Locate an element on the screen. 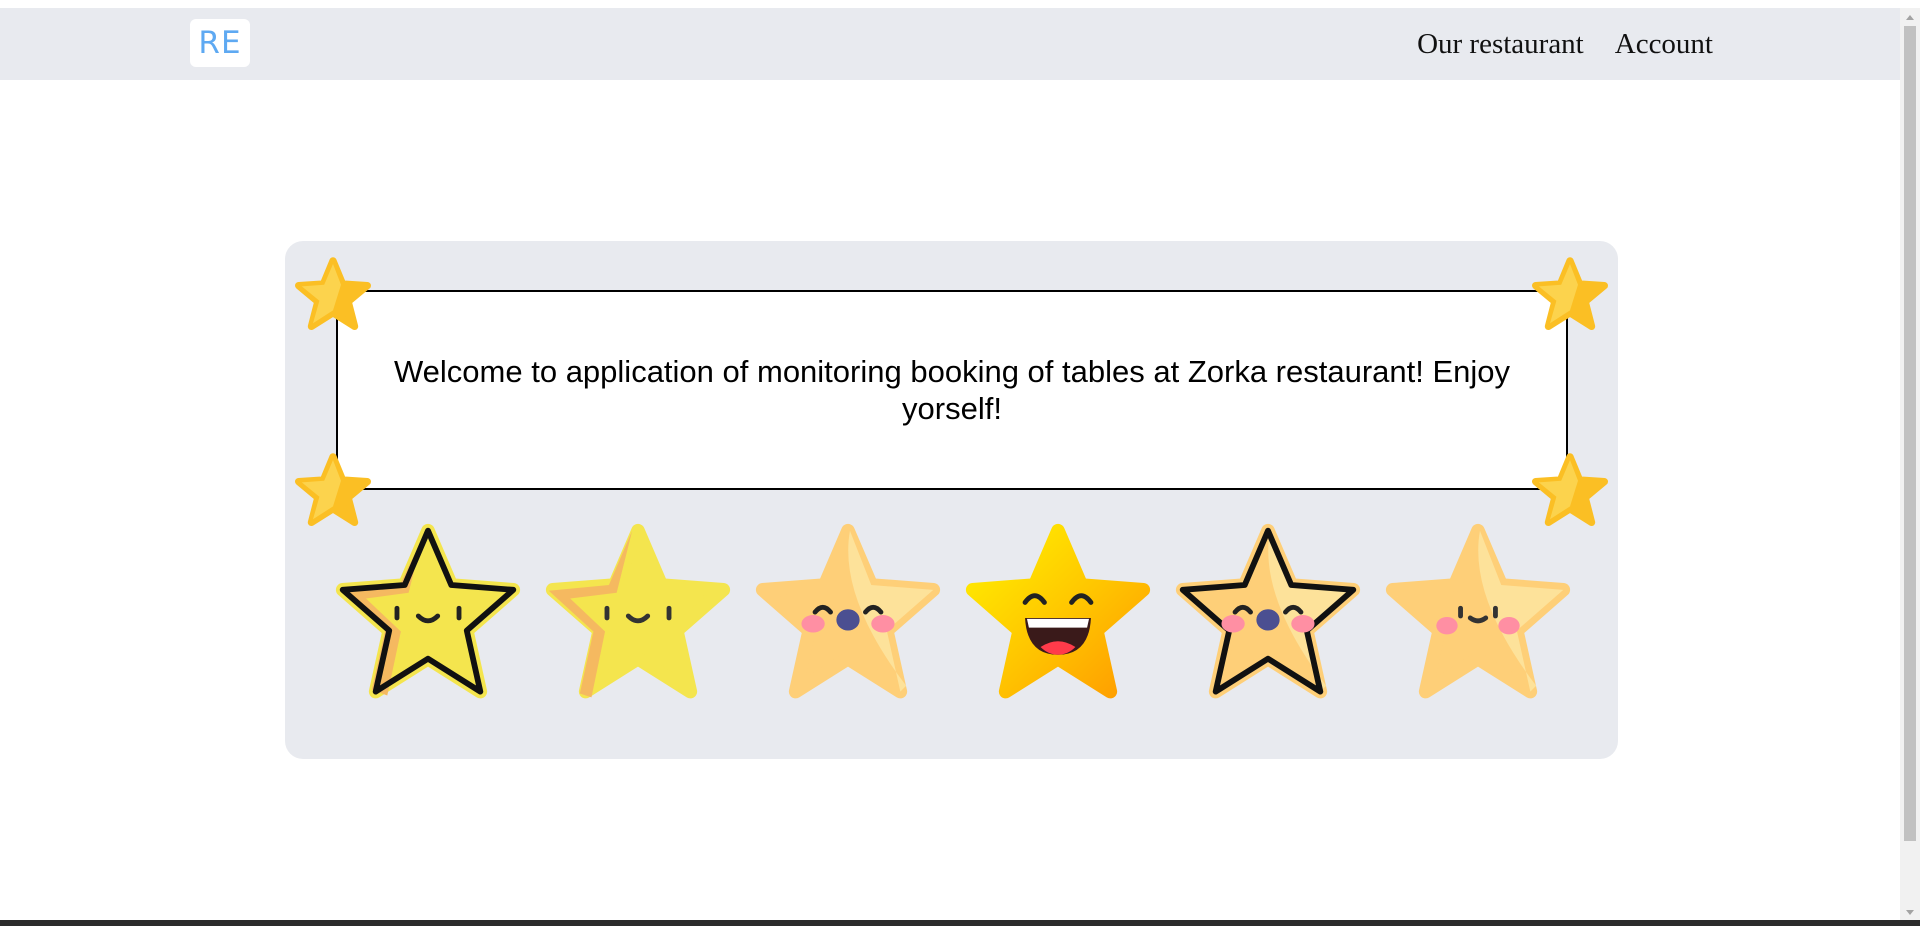 The width and height of the screenshot is (1920, 926). nav-links: Our restaurant Account is located at coordinates (1565, 44).